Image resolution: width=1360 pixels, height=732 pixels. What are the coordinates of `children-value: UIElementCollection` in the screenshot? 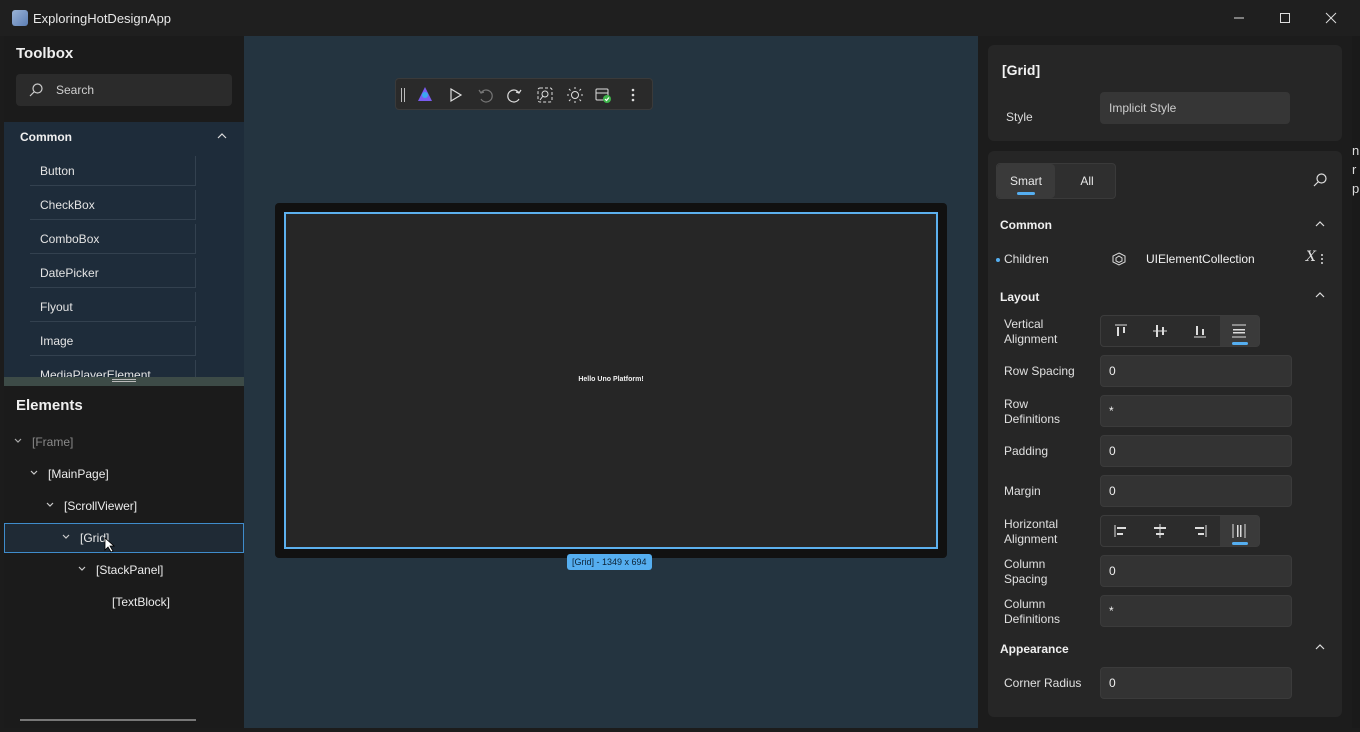 It's located at (1200, 259).